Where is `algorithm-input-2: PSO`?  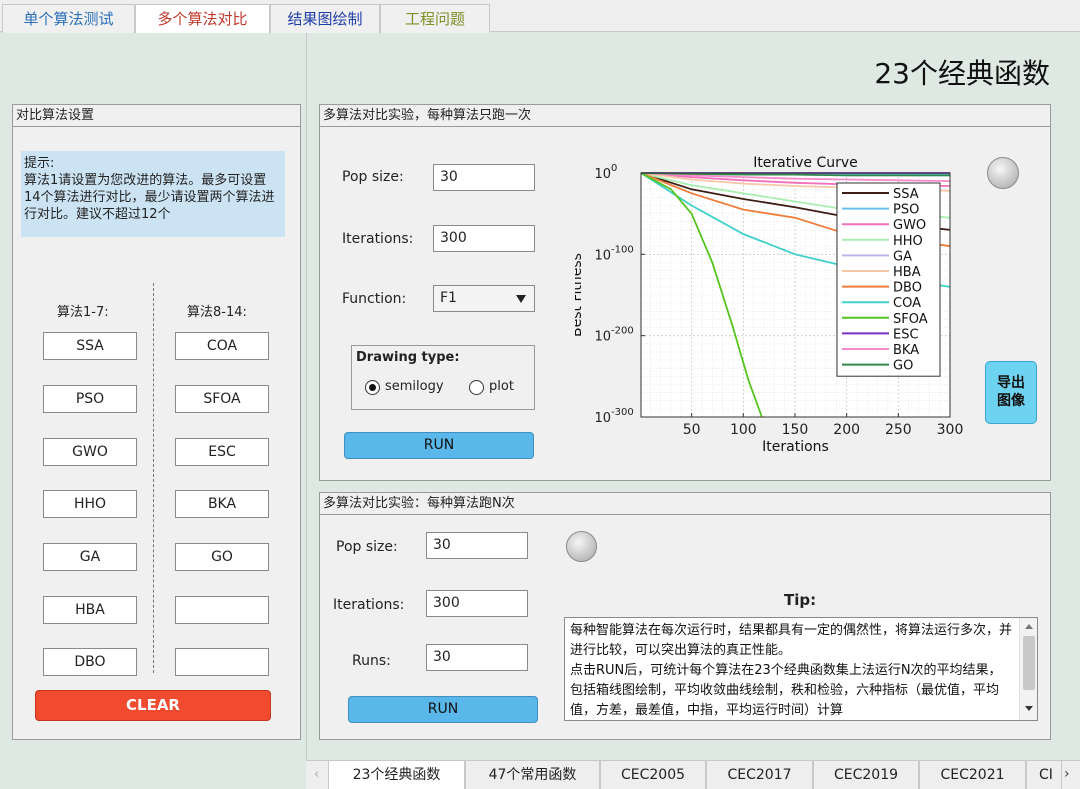
algorithm-input-2: PSO is located at coordinates (90, 399).